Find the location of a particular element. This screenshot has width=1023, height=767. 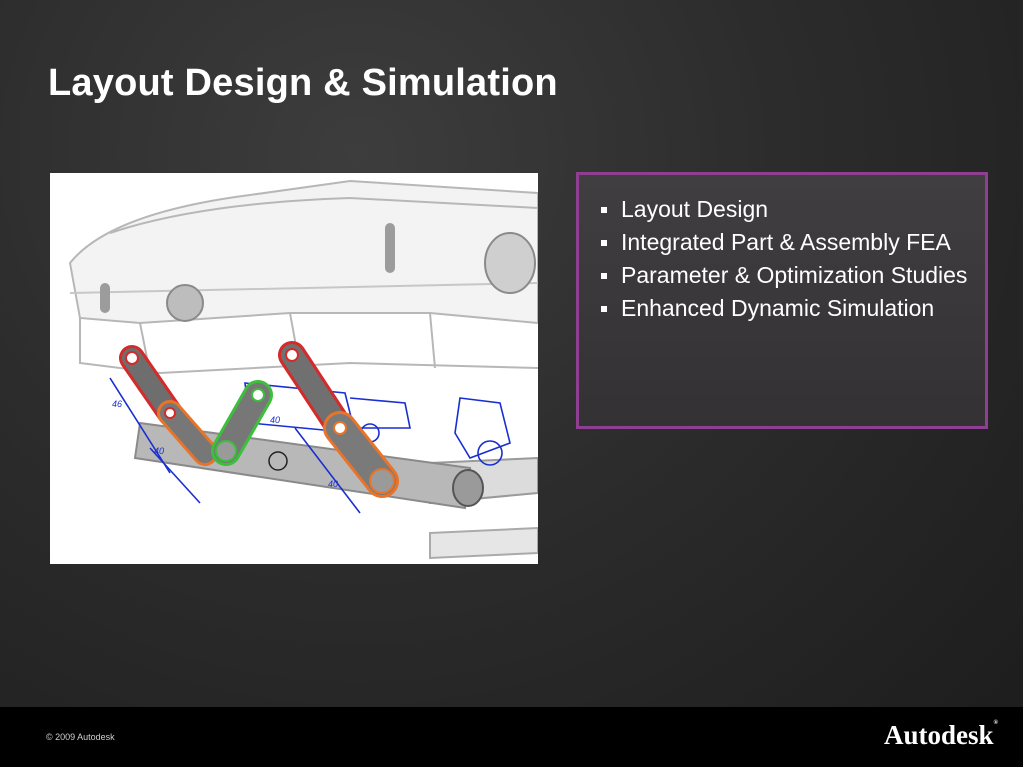

autodesk-logo: Autodesk® is located at coordinates (941, 735).